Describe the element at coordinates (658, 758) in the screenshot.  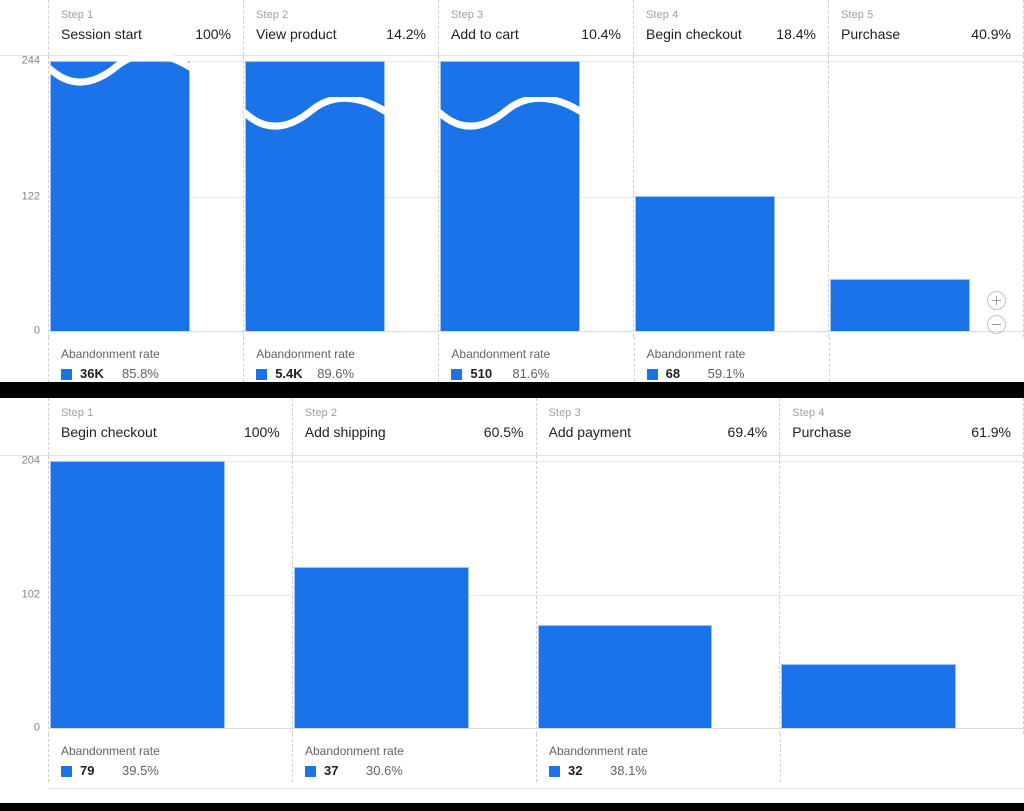
I see `abandonment-card: Abandonment rate 32 38.1%` at that location.